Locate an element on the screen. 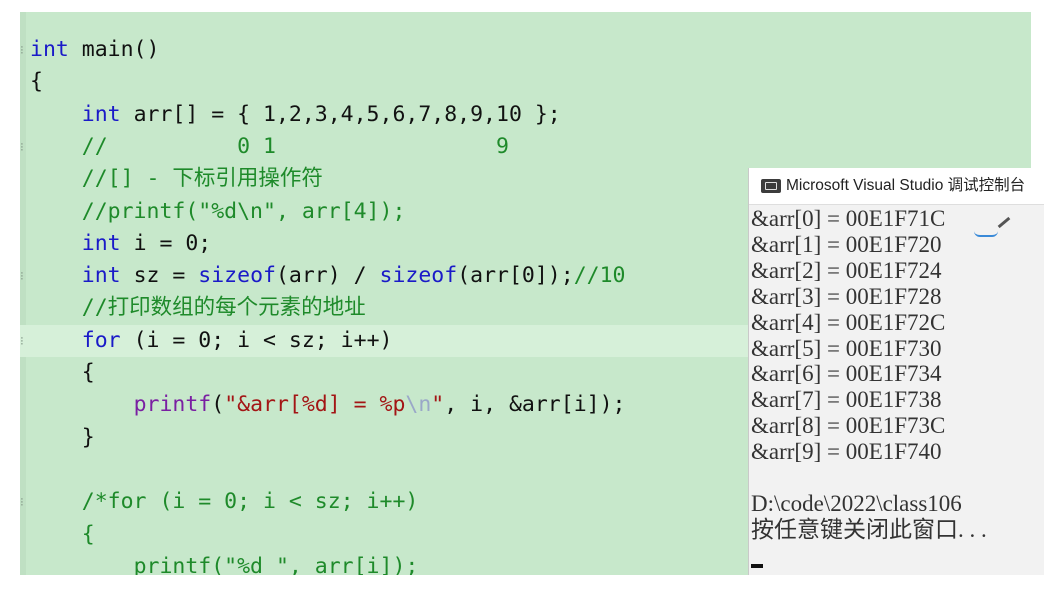  code-token: , i, &arr[i]); is located at coordinates (535, 405).